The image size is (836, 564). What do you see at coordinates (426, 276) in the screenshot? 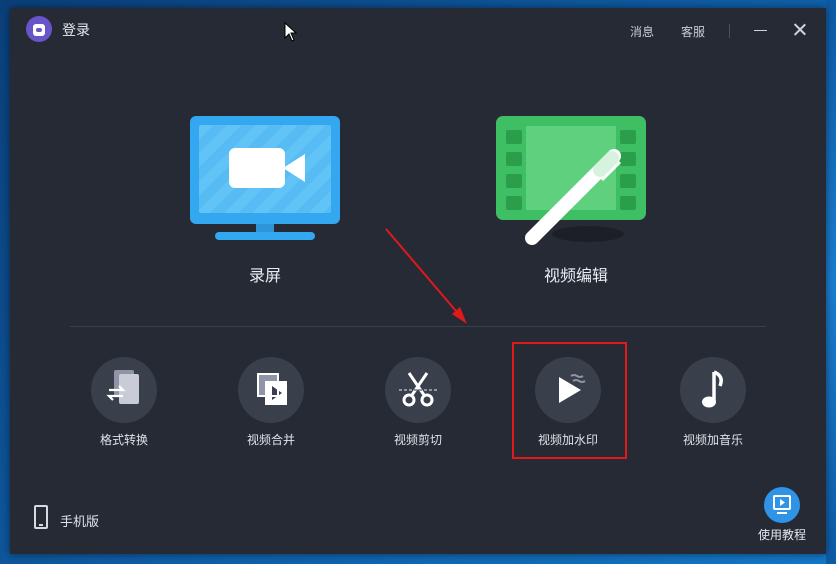
I see `annotation-arrow-icon` at bounding box center [426, 276].